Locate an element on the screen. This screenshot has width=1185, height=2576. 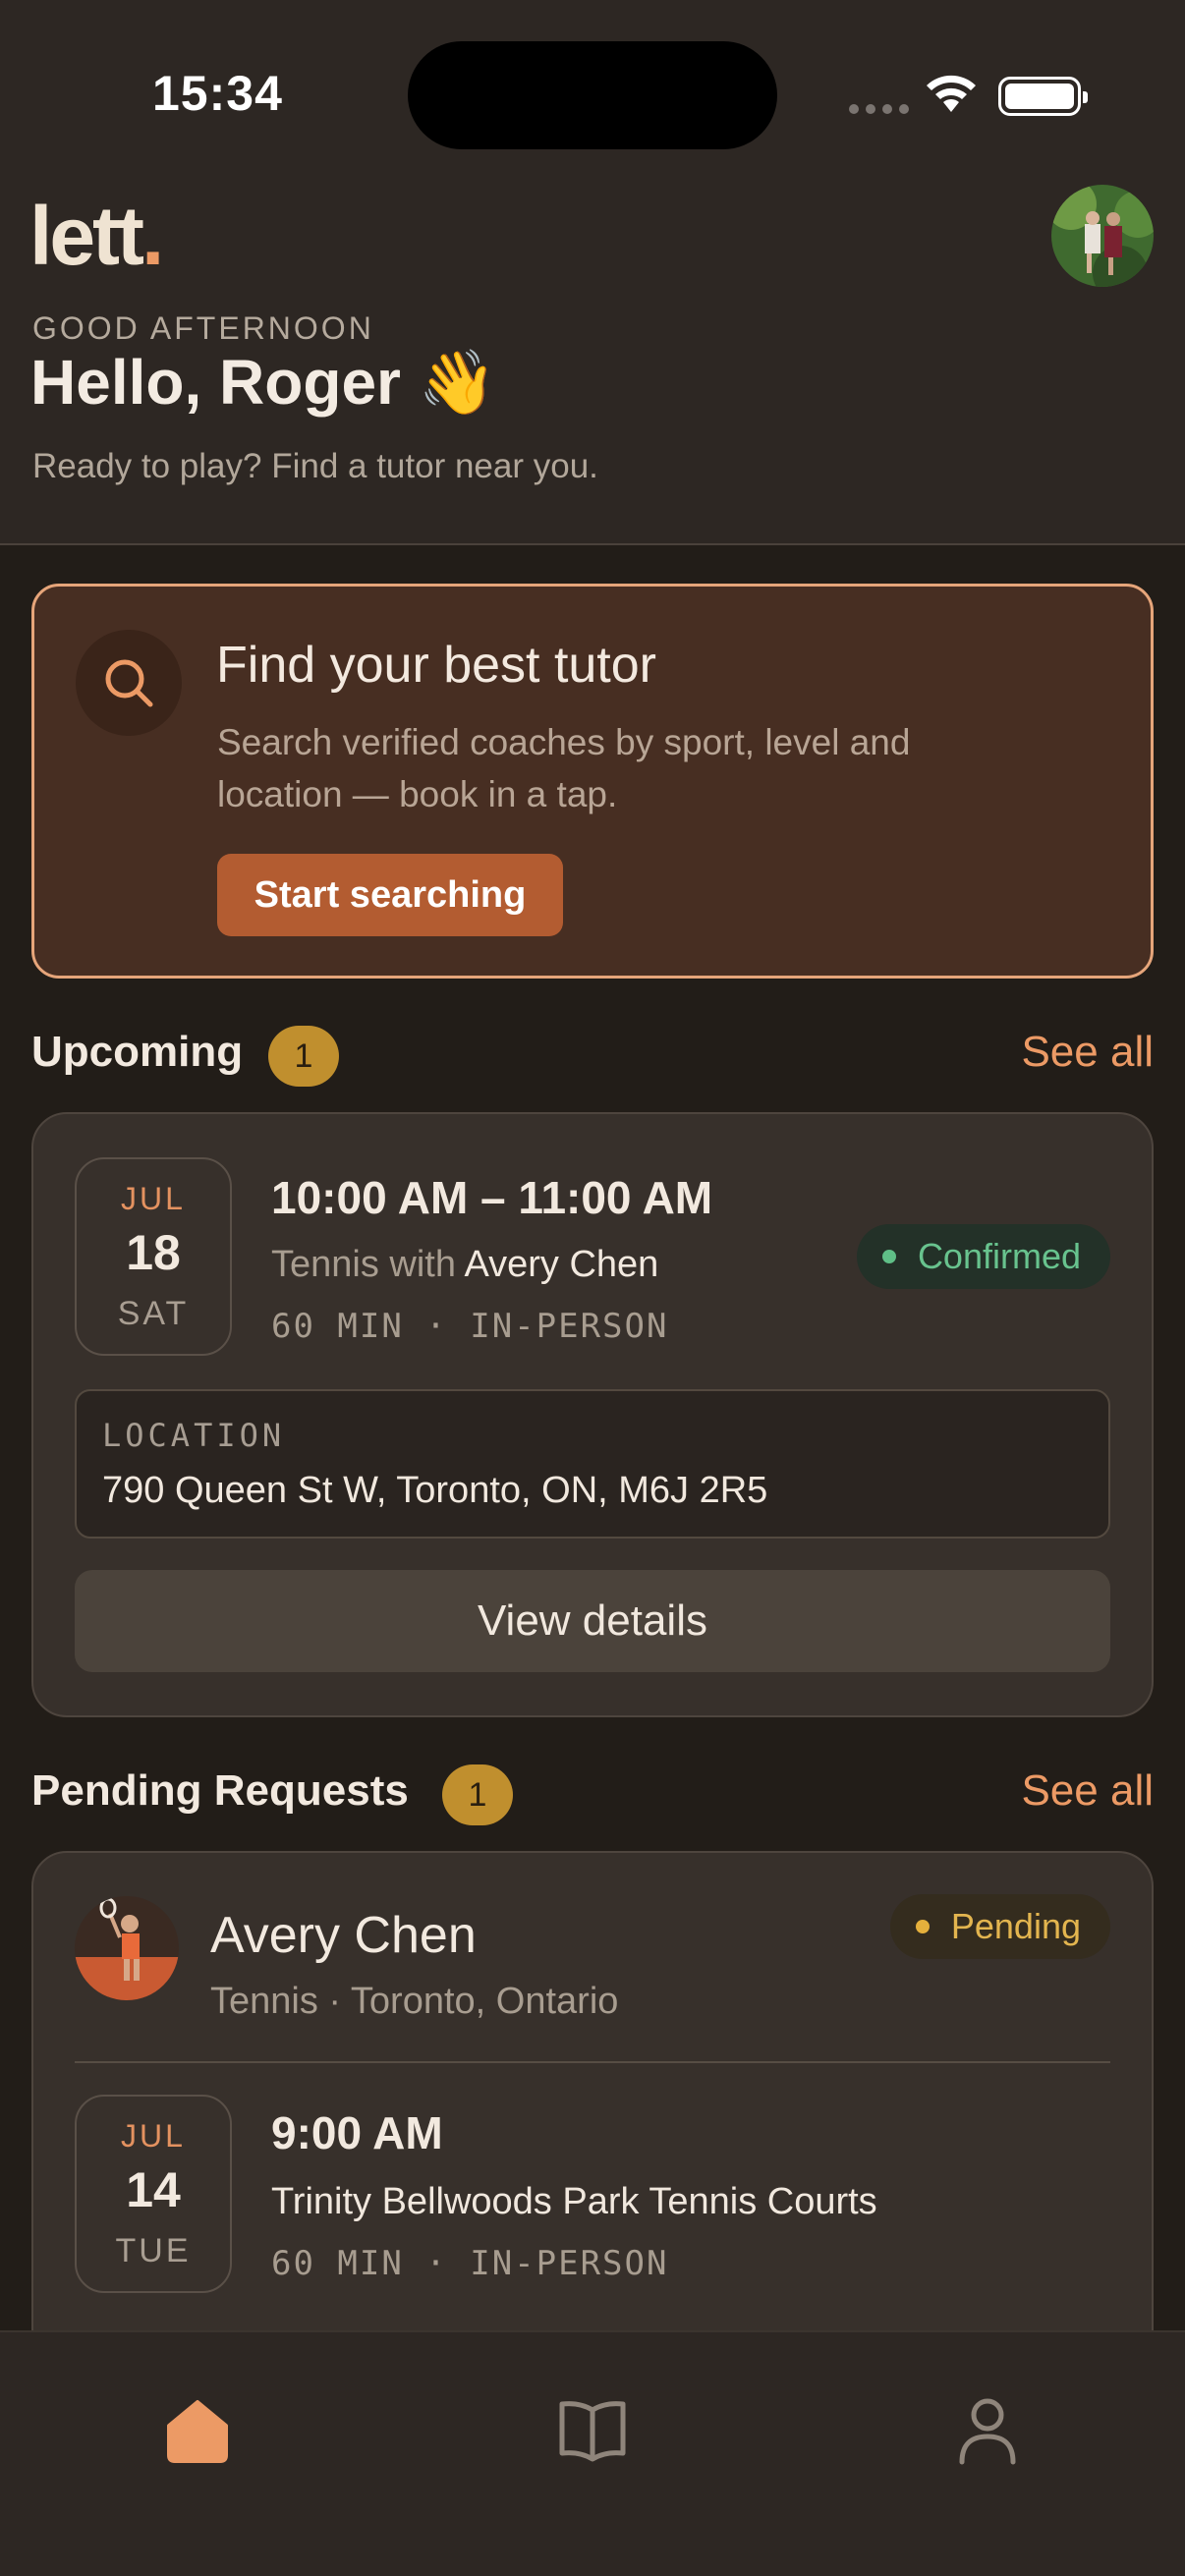
tab-bookings is located at coordinates (592, 2431).